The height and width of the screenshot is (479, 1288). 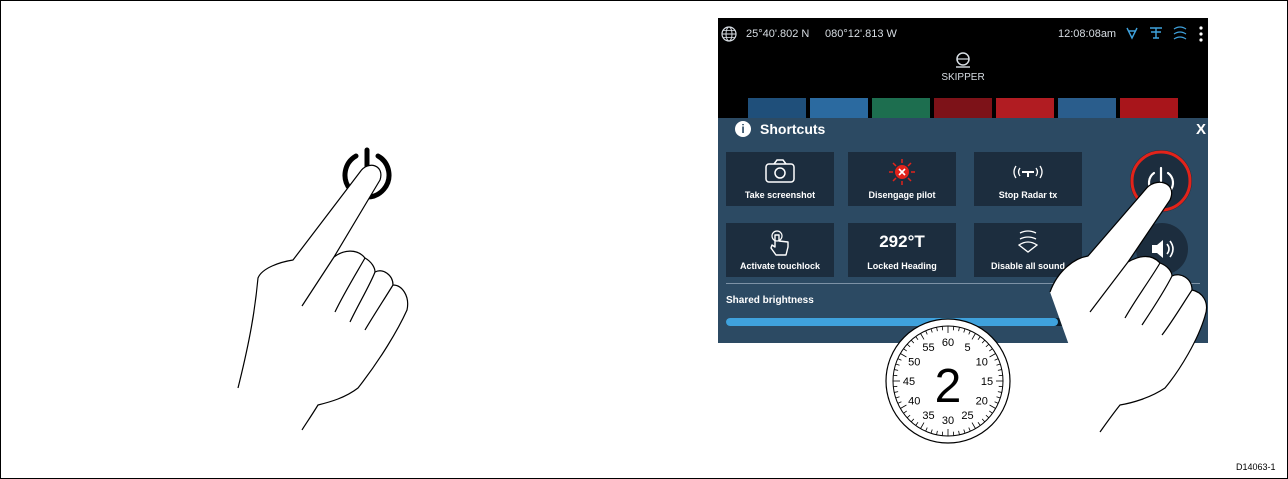 What do you see at coordinates (948, 421) in the screenshot?
I see `dial-label: 30` at bounding box center [948, 421].